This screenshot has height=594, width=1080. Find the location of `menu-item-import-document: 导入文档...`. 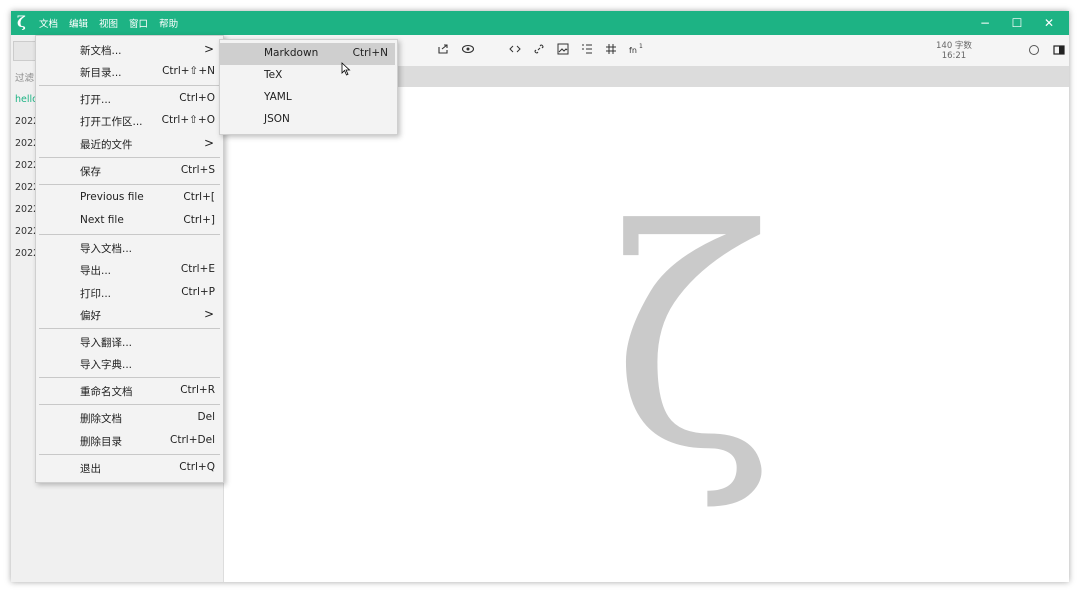

menu-item-import-document: 导入文档... is located at coordinates (129, 248).